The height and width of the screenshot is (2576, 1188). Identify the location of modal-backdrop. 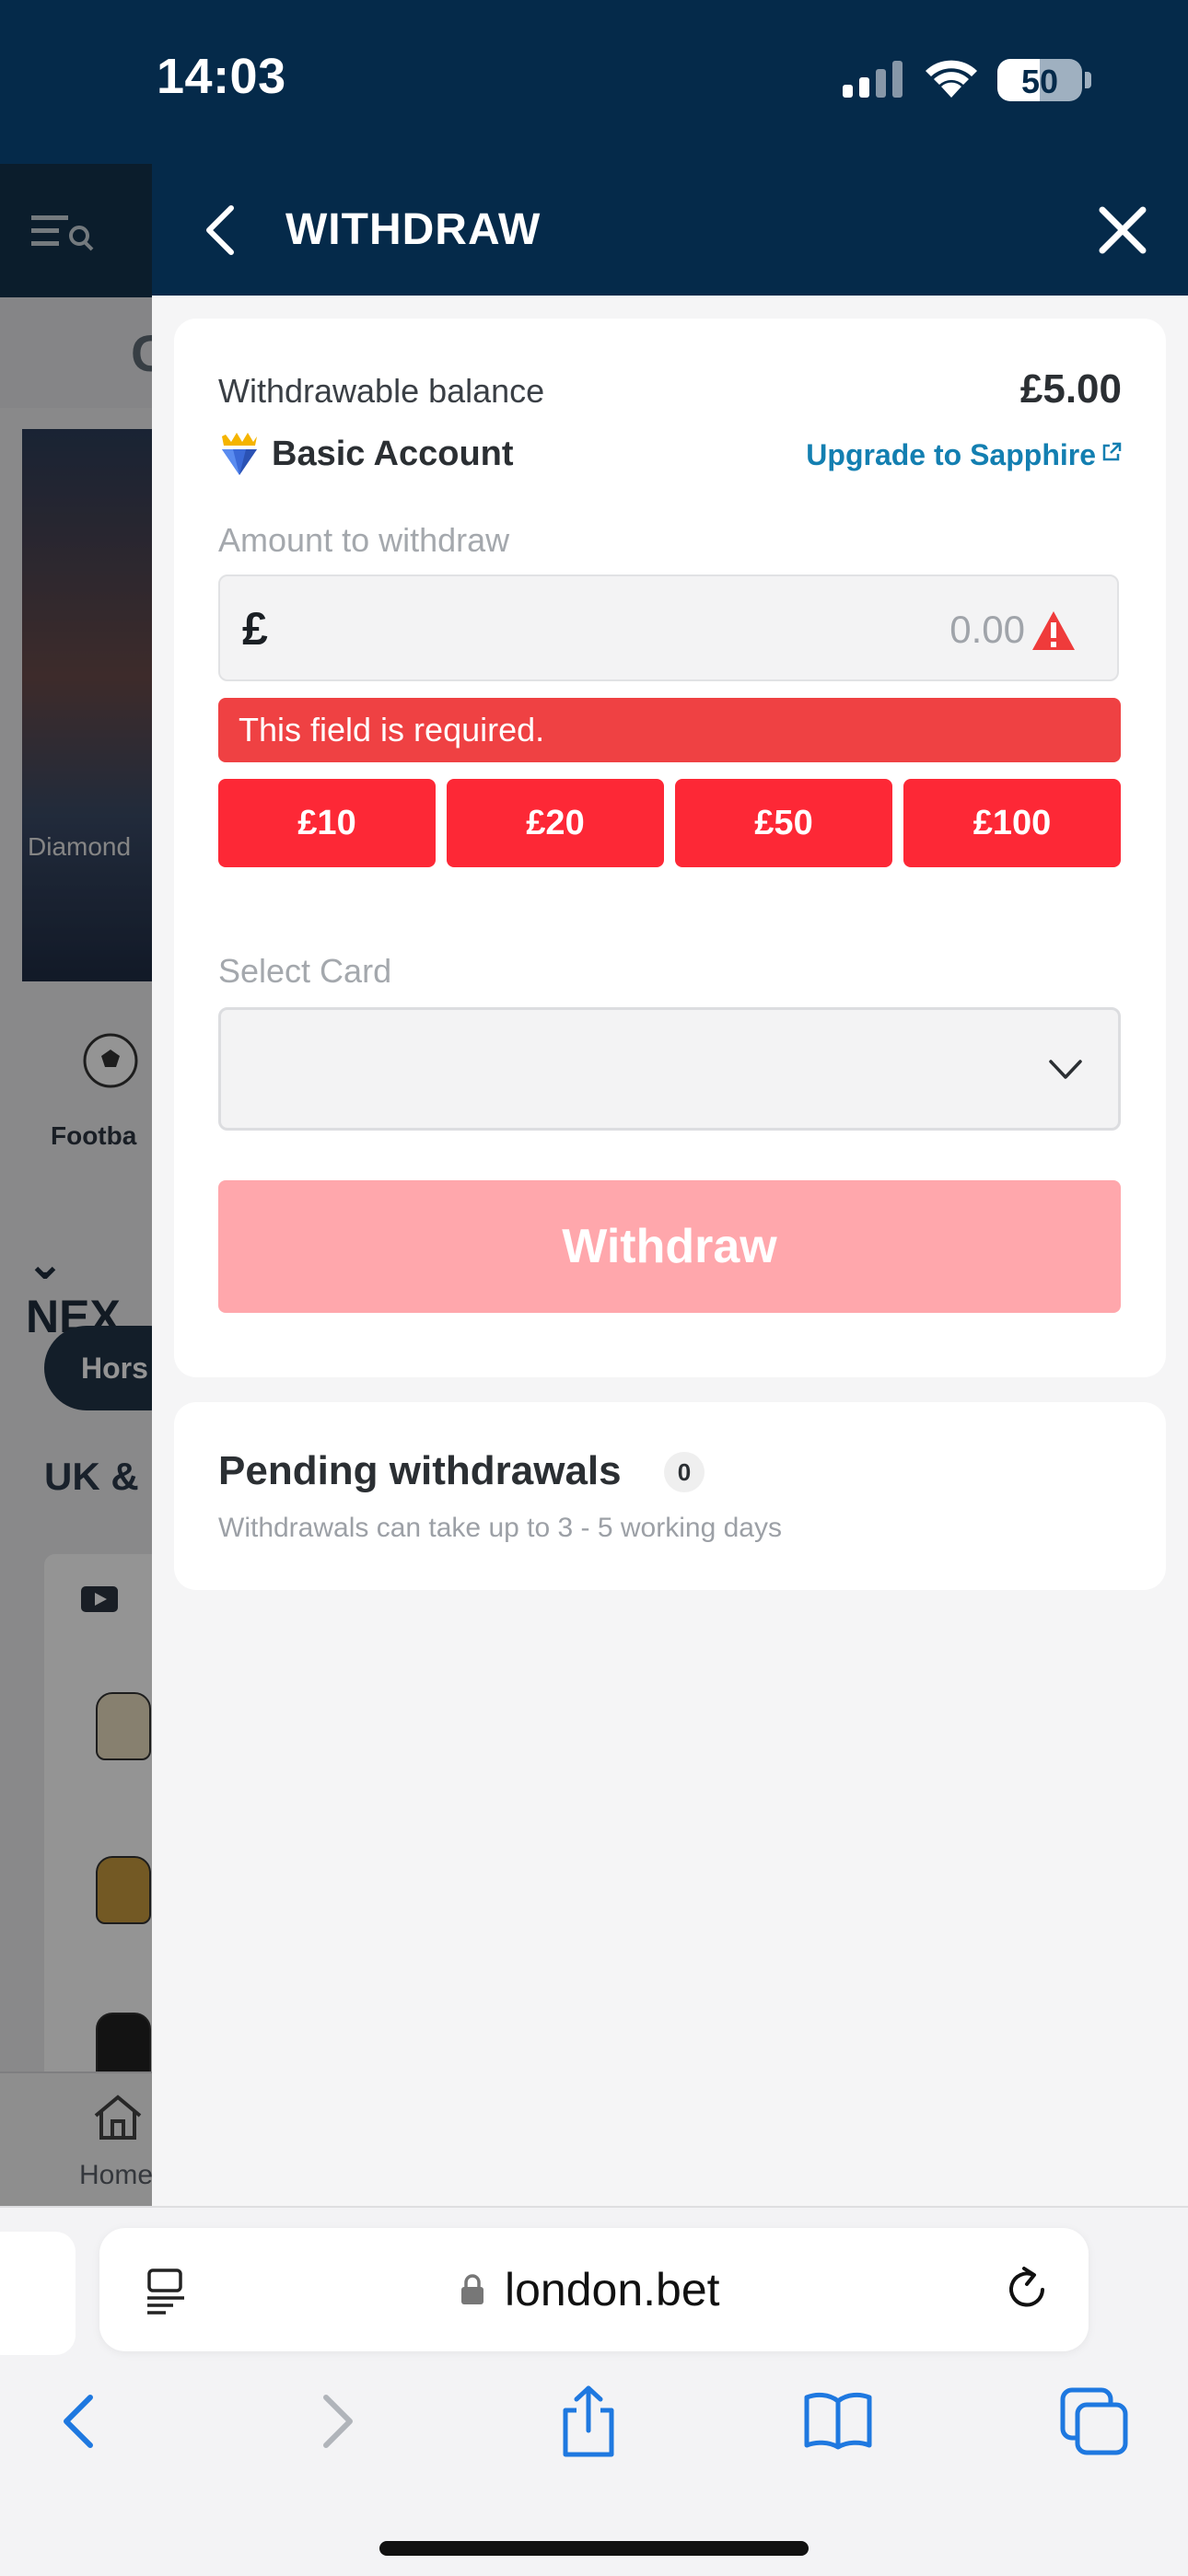
(76, 1185).